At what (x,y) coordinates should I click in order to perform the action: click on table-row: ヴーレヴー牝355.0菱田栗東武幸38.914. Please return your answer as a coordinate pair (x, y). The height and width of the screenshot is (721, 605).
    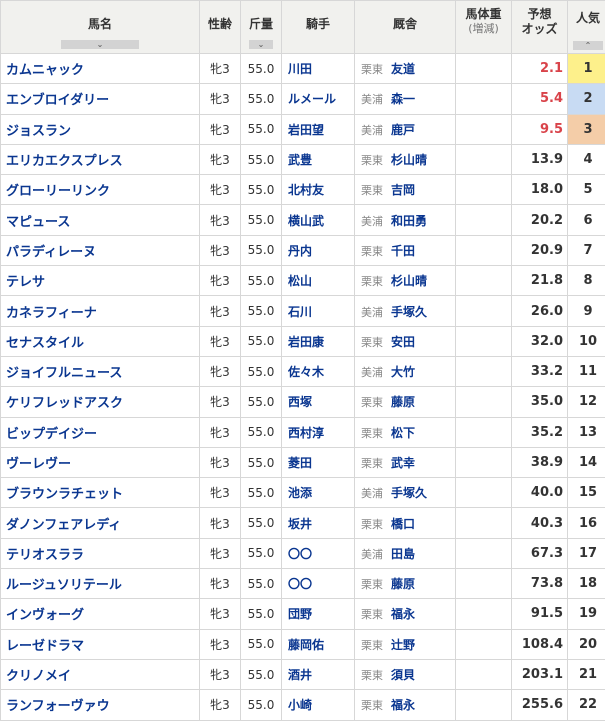
    Looking at the image, I should click on (303, 462).